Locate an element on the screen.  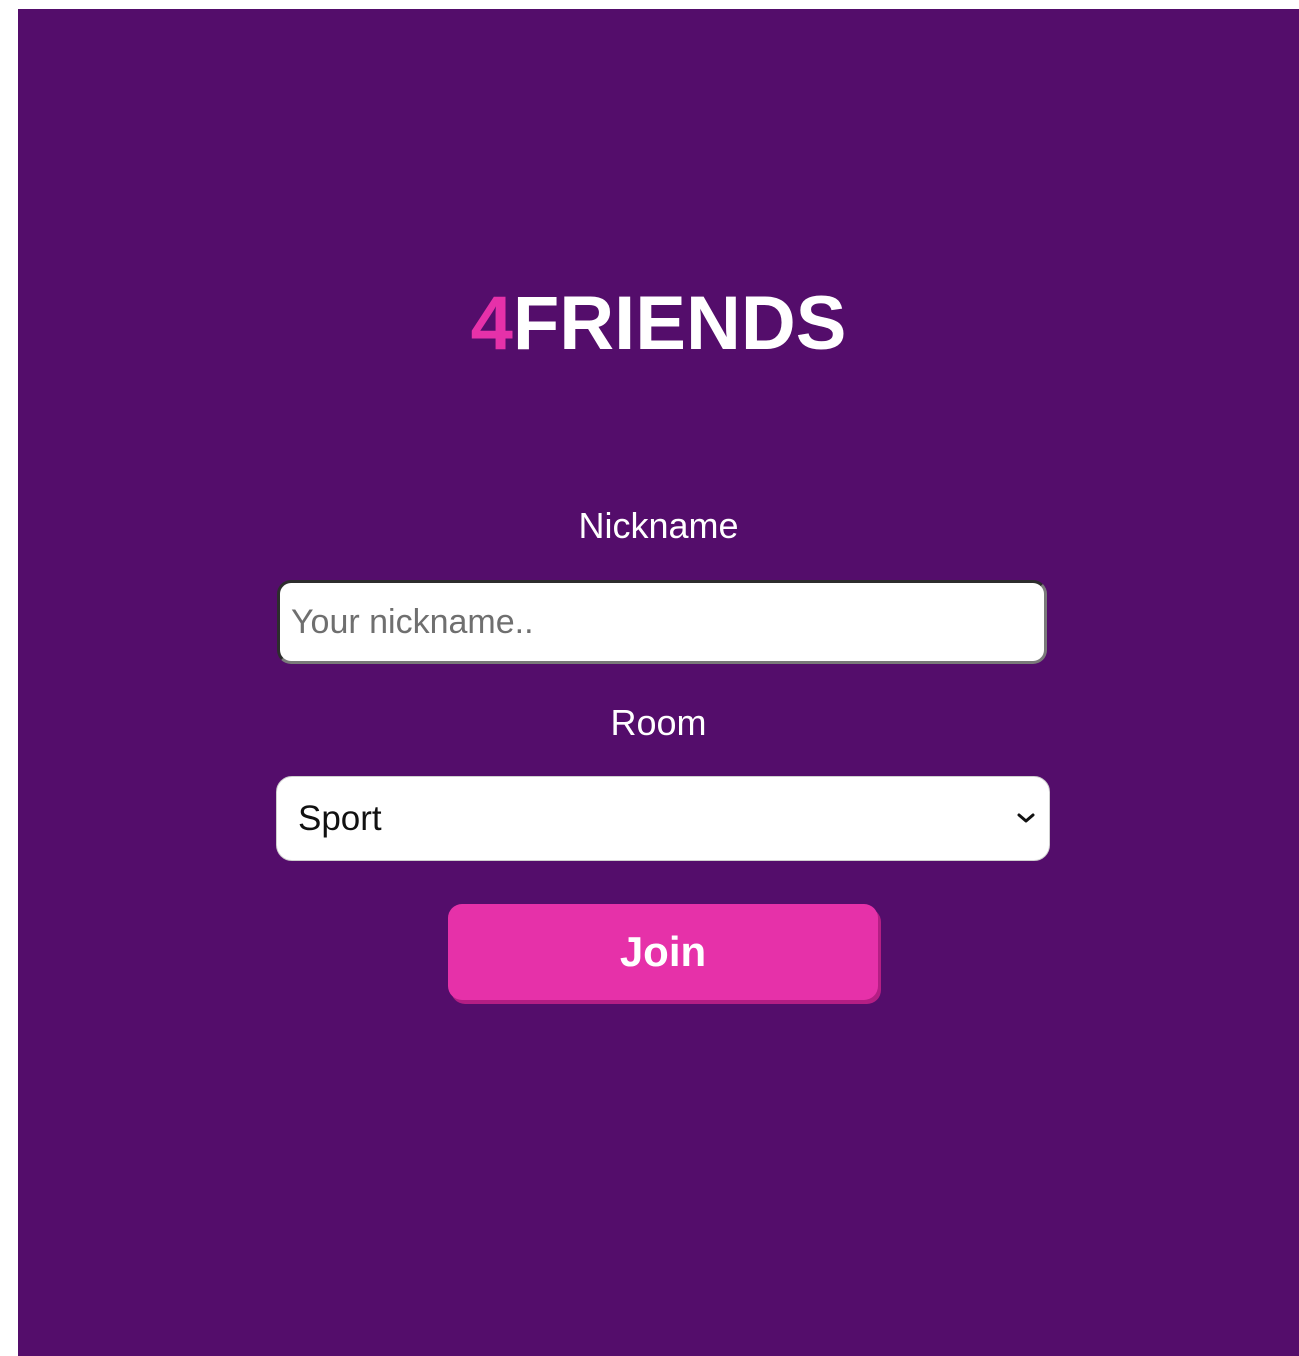
nickname-label: Nickname is located at coordinates (658, 525).